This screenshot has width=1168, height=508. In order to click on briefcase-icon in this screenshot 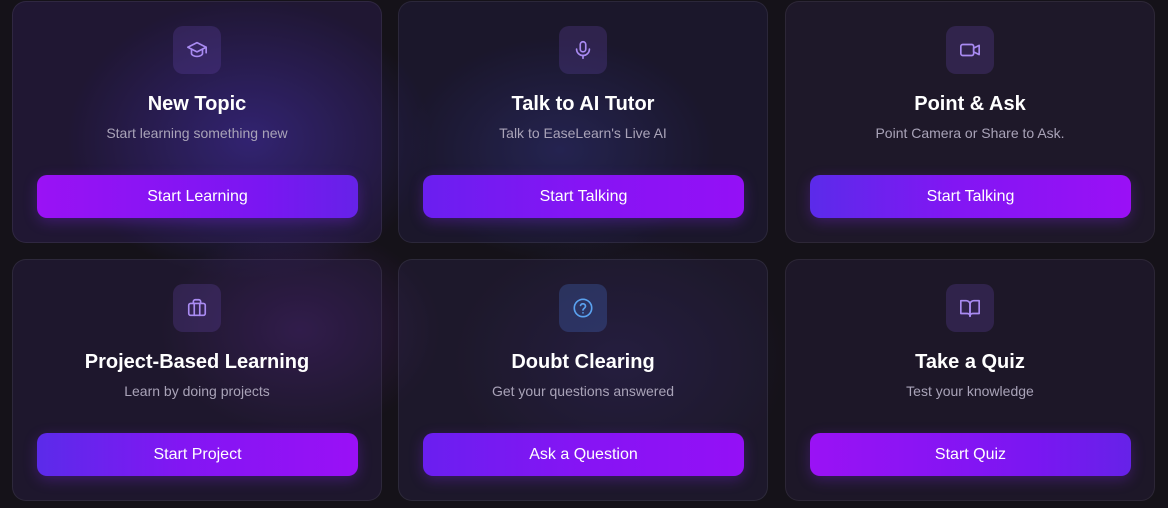, I will do `click(197, 307)`.